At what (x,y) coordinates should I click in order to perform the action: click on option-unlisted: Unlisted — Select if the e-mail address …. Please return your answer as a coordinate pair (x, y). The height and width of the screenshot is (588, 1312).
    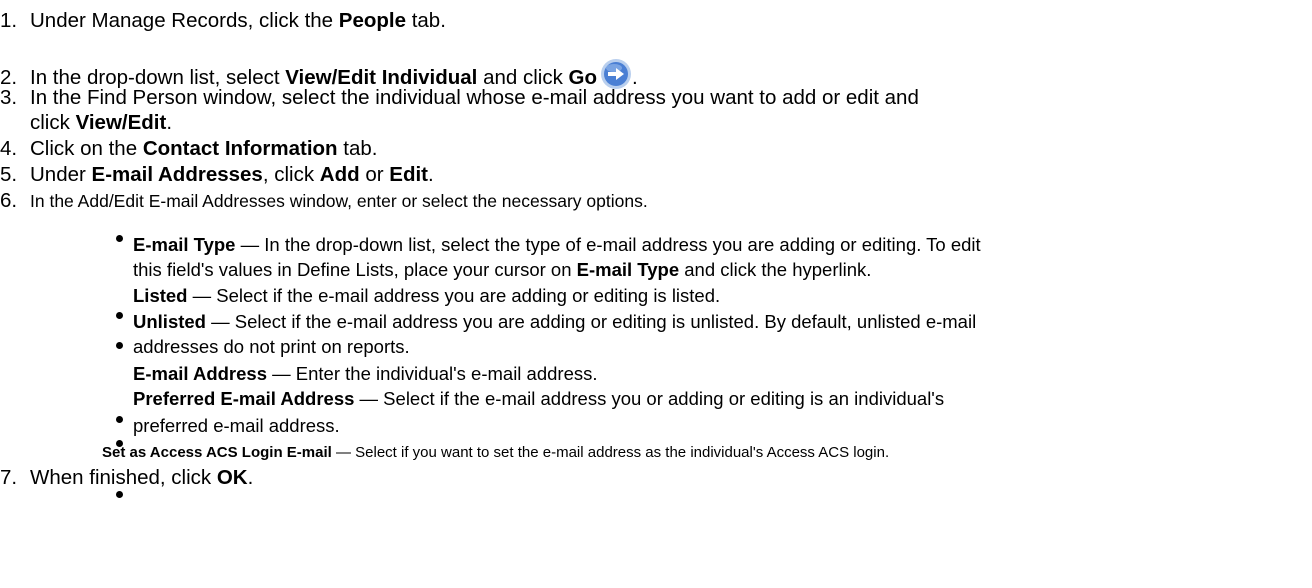
    Looking at the image, I should click on (555, 321).